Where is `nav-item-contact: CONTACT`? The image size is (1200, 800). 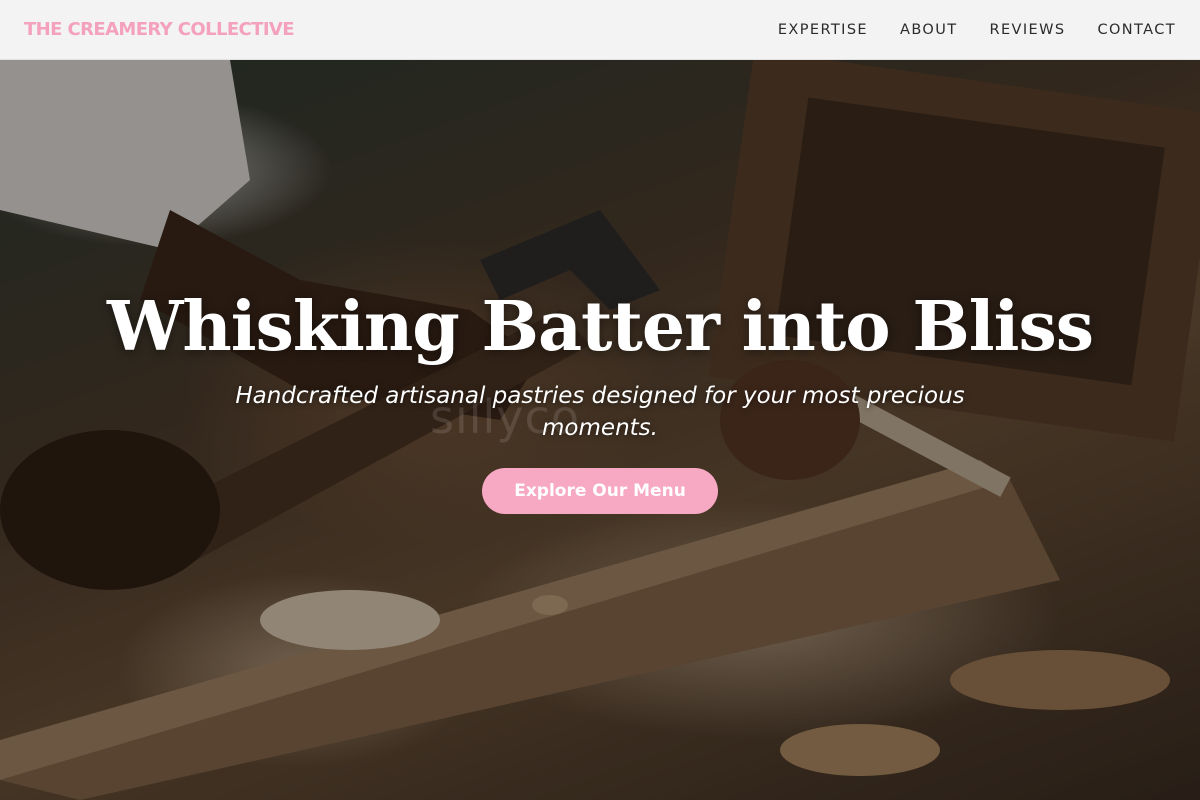 nav-item-contact: CONTACT is located at coordinates (1136, 30).